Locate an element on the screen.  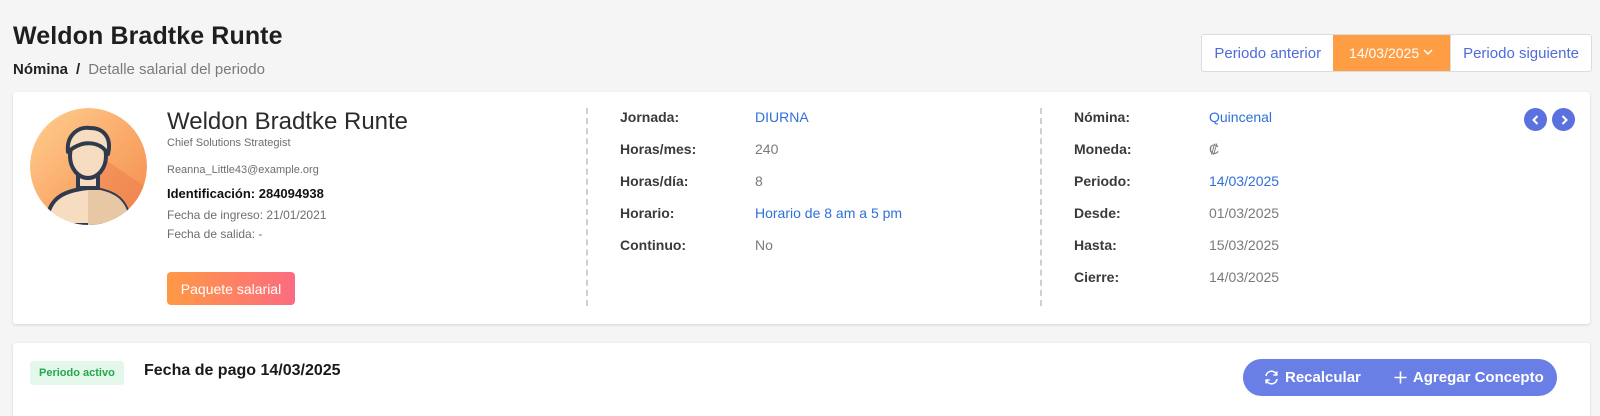
info-label: Desde: is located at coordinates (1097, 213).